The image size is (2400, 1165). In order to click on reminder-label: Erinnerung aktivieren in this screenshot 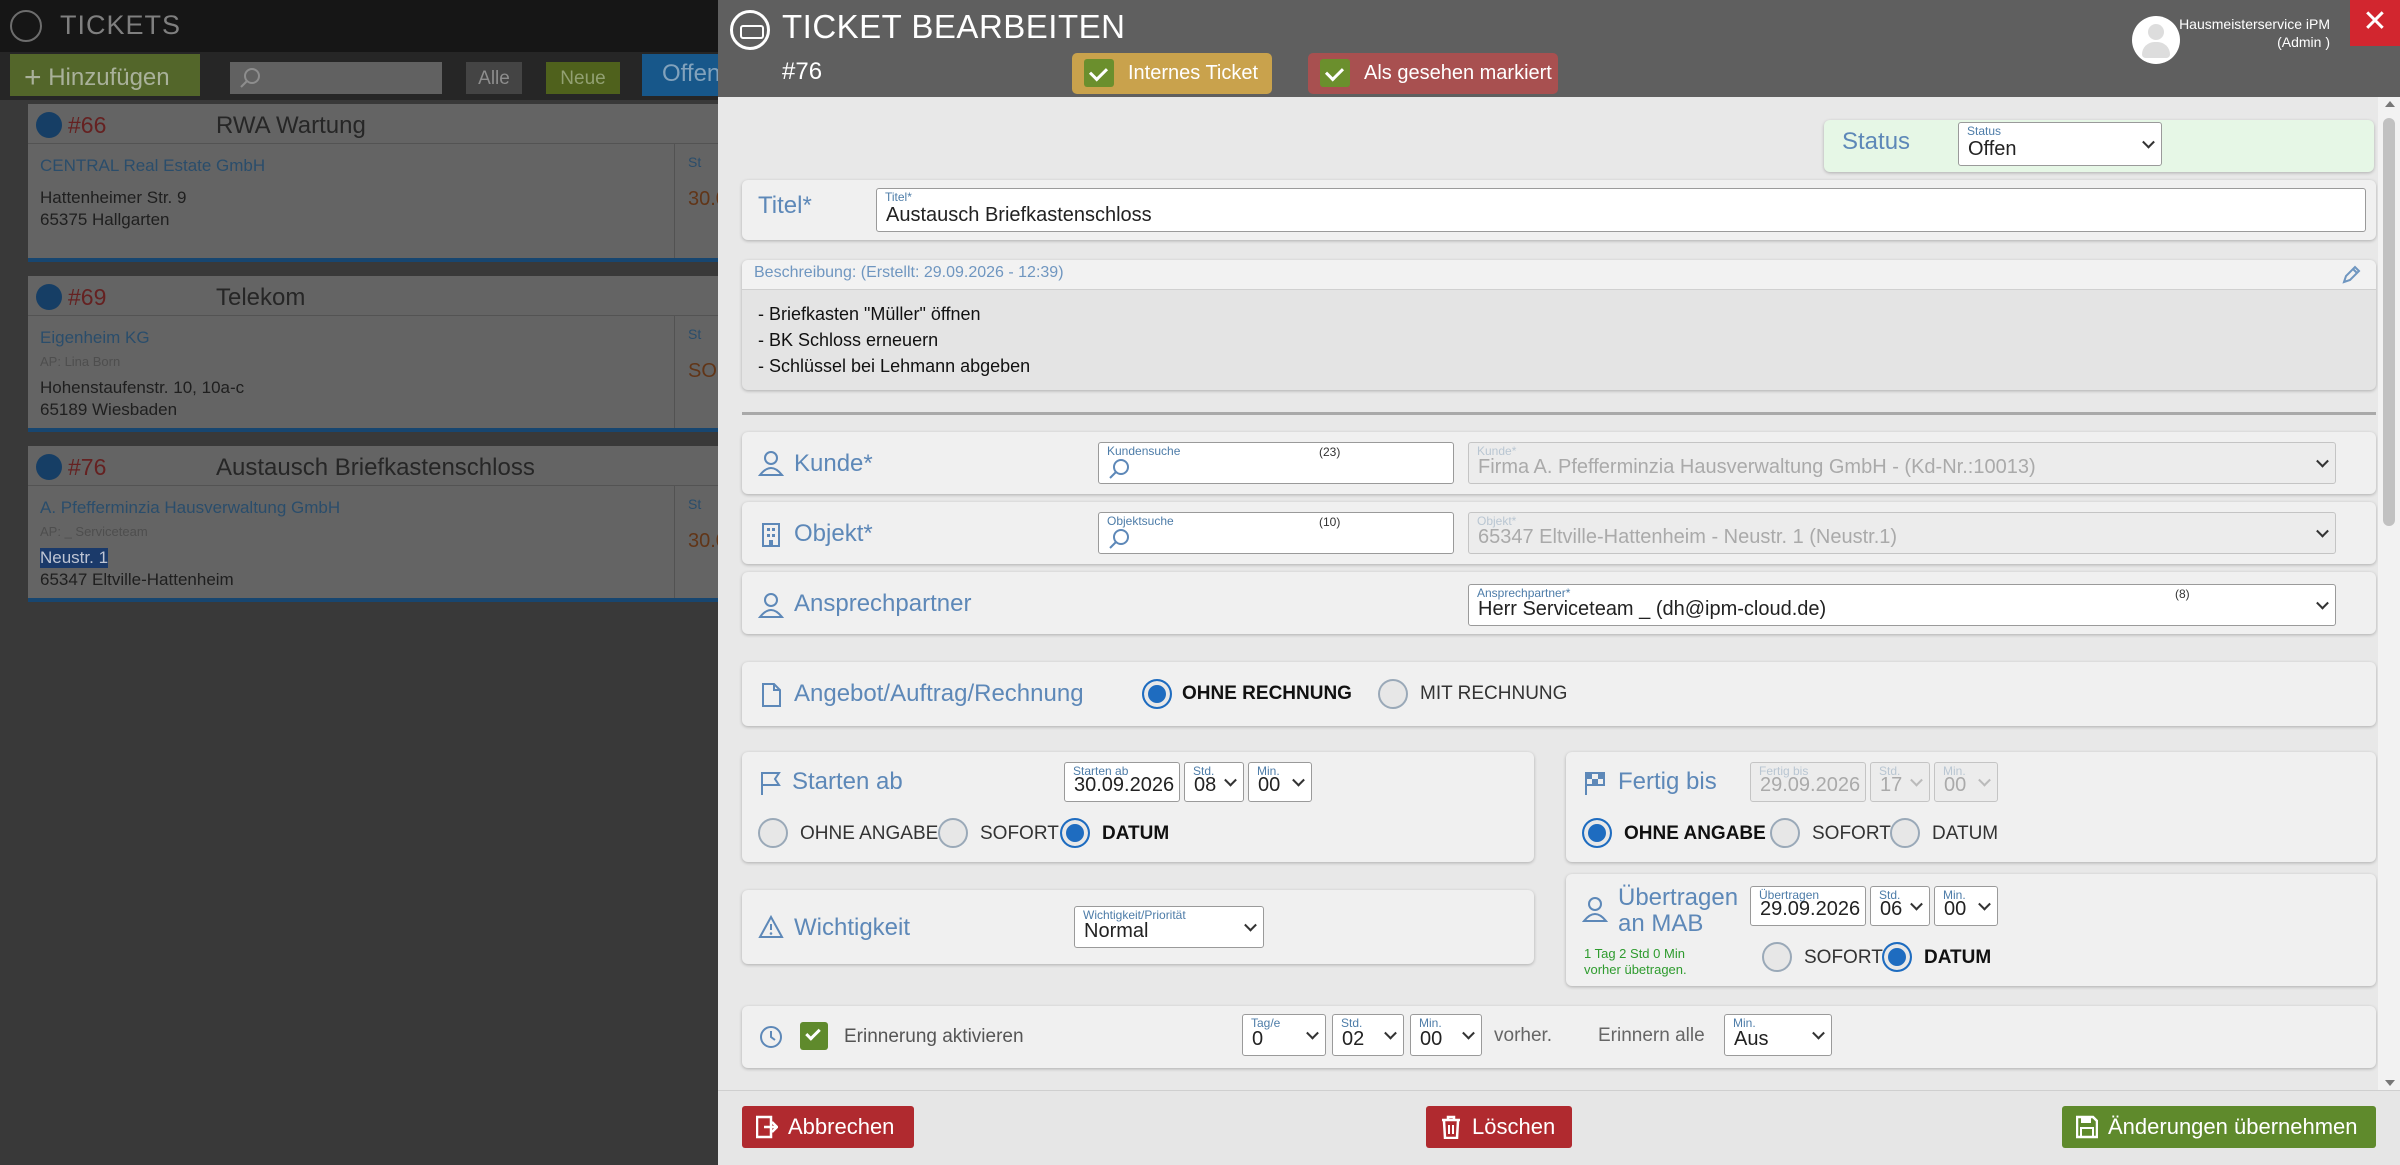, I will do `click(934, 1037)`.